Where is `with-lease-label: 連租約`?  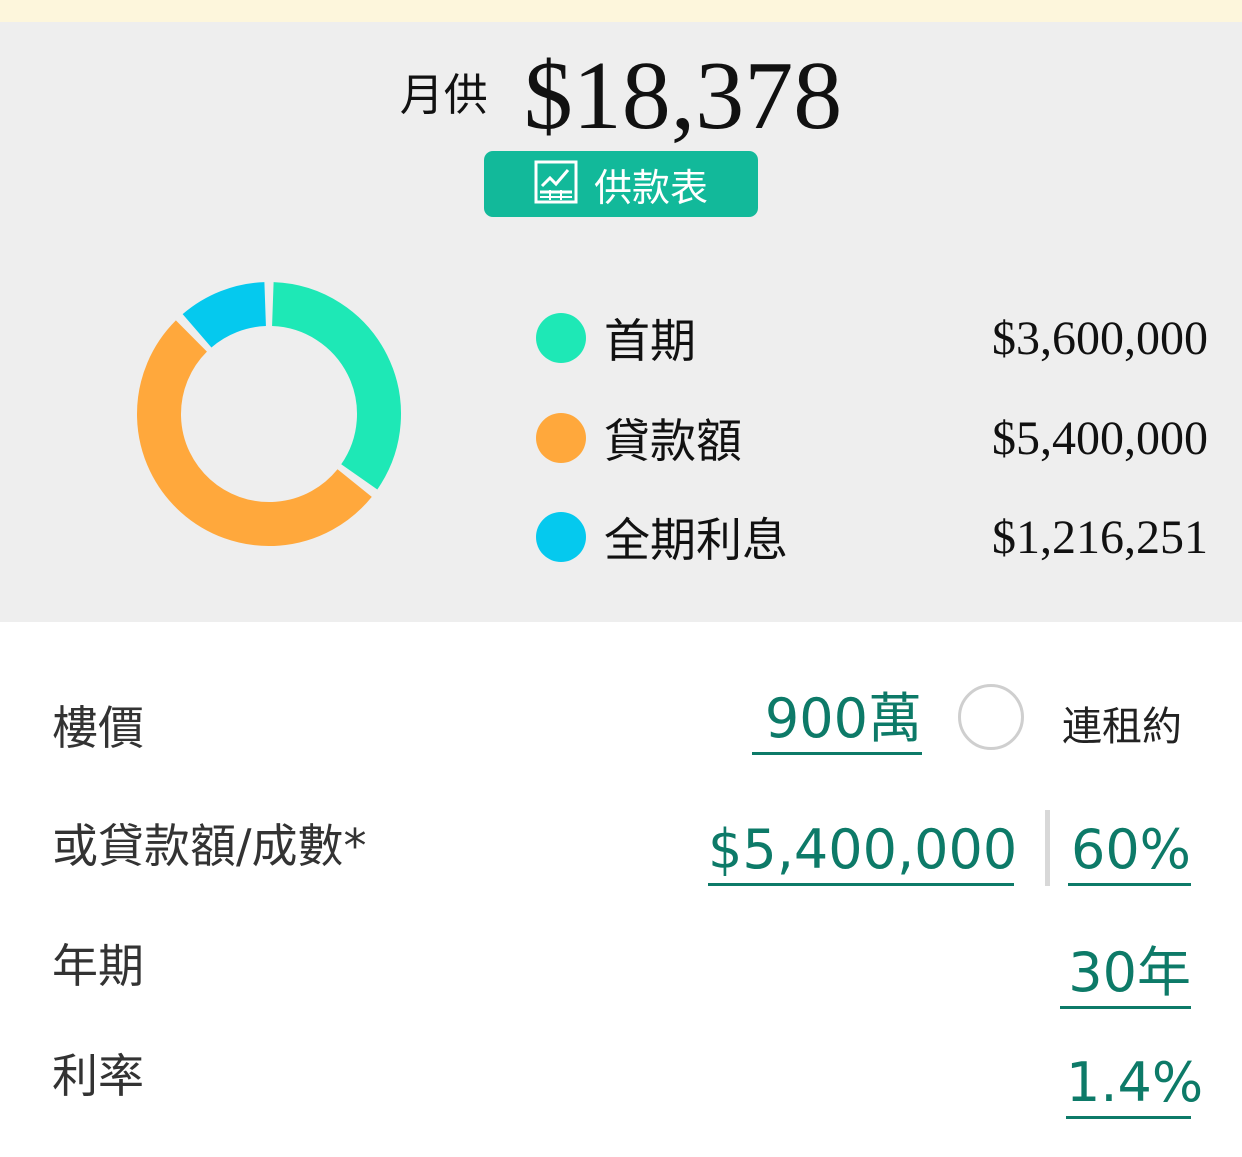 with-lease-label: 連租約 is located at coordinates (1122, 723).